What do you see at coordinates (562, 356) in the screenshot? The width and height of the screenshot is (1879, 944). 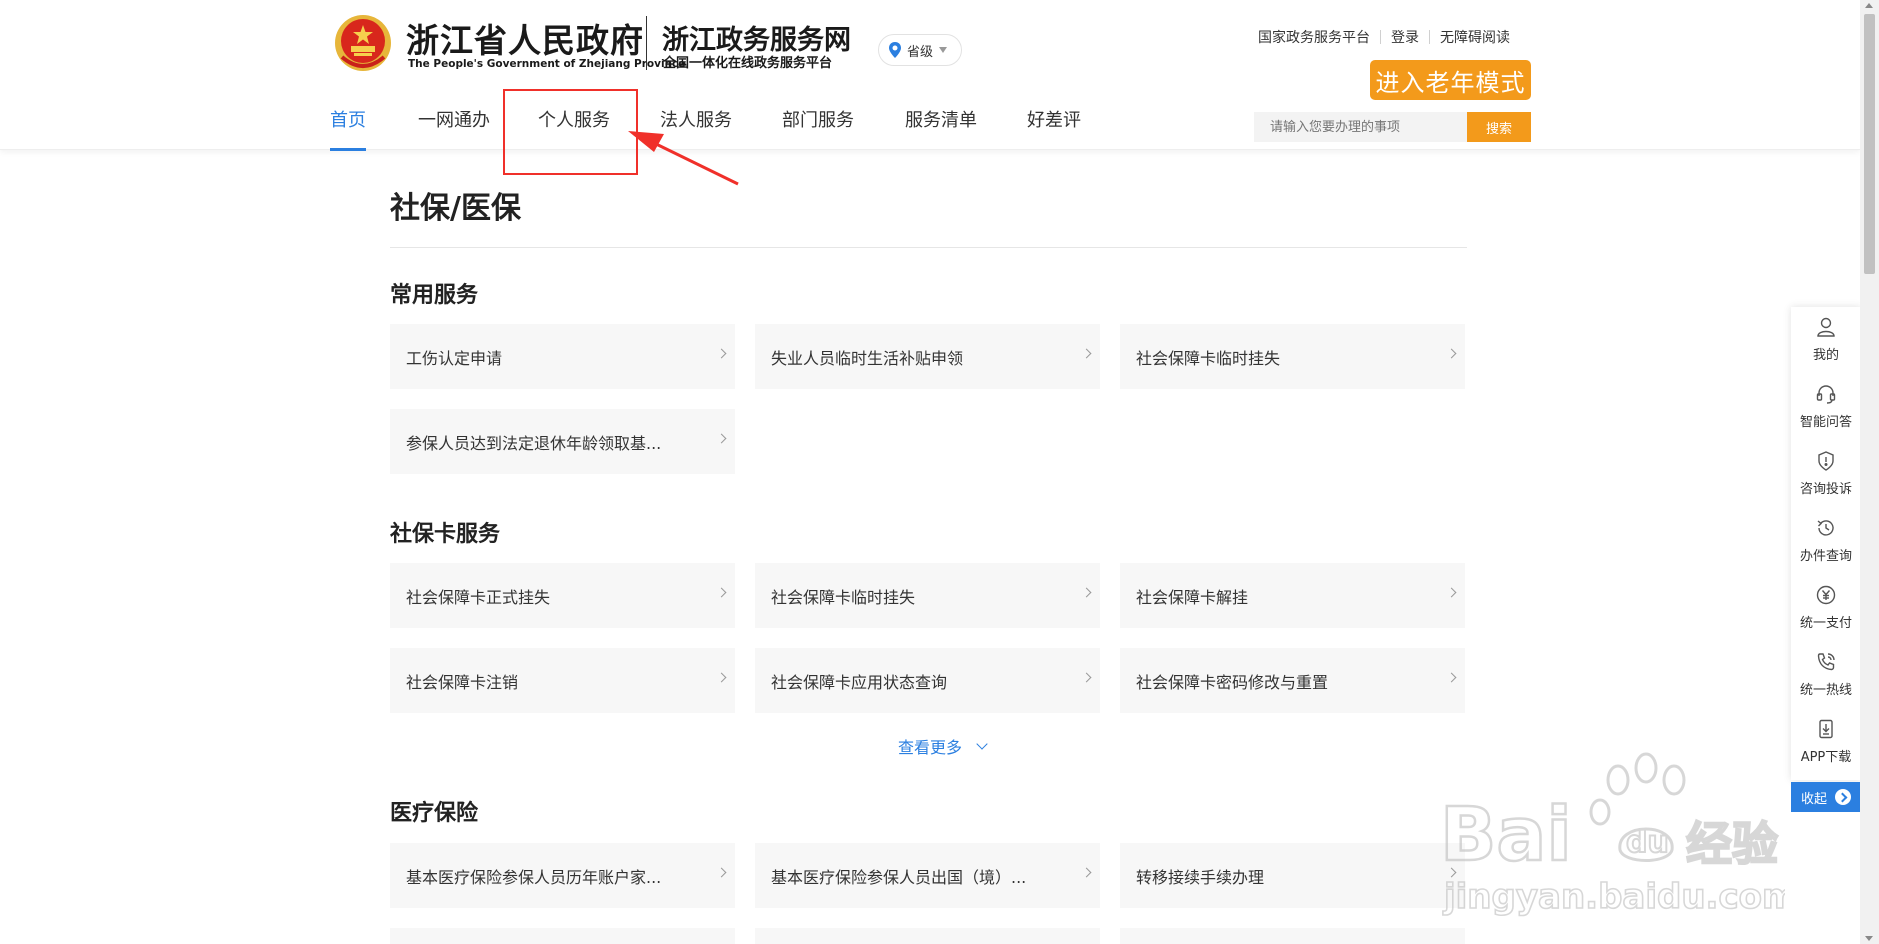 I see `service-card: 工伤认定申请` at bounding box center [562, 356].